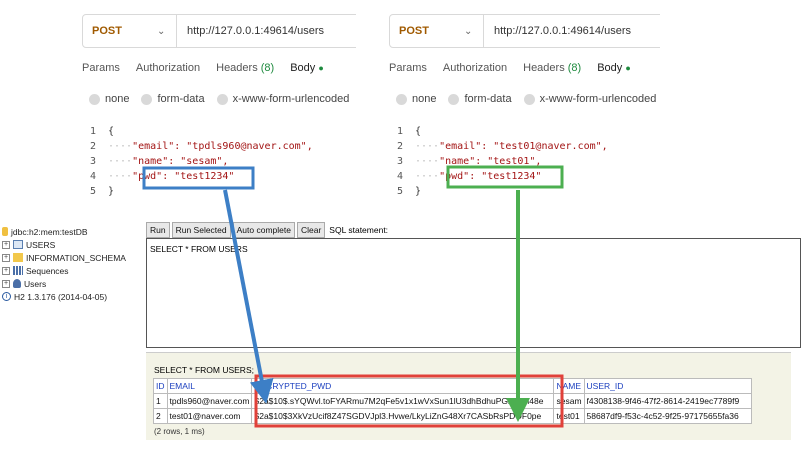 Image resolution: width=805 pixels, height=453 pixels. I want to click on radio-label: form-data, so click(181, 99).